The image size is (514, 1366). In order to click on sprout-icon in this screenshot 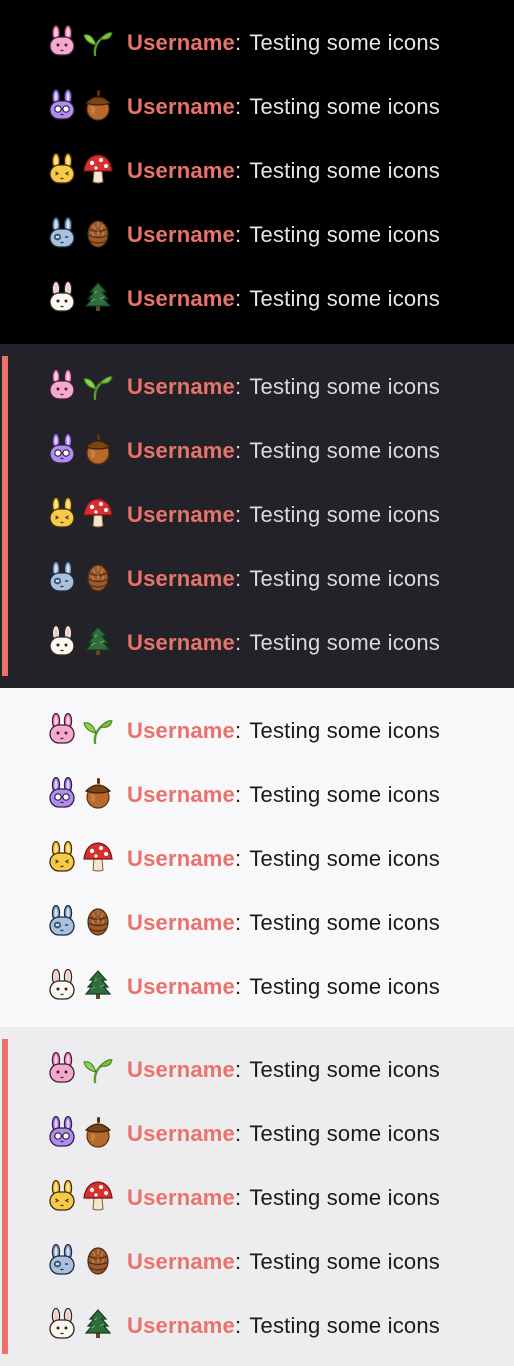, I will do `click(98, 732)`.